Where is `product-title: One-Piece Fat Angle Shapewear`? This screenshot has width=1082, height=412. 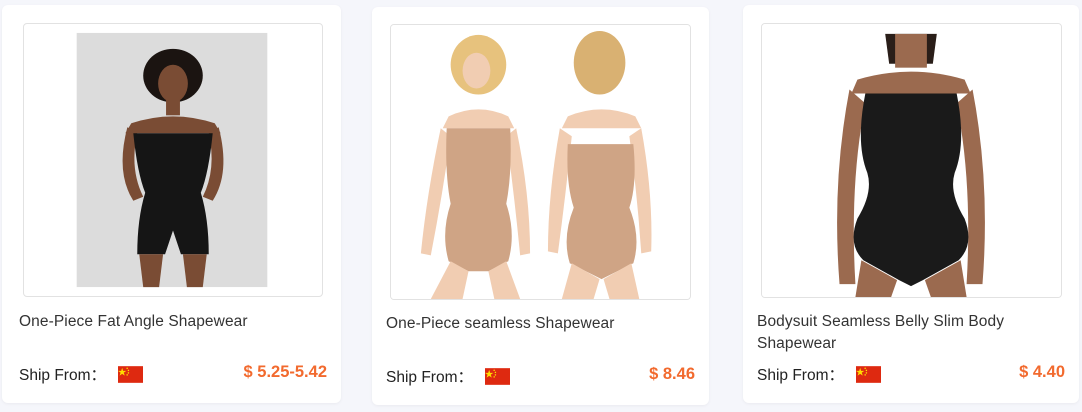
product-title: One-Piece Fat Angle Shapewear is located at coordinates (174, 322).